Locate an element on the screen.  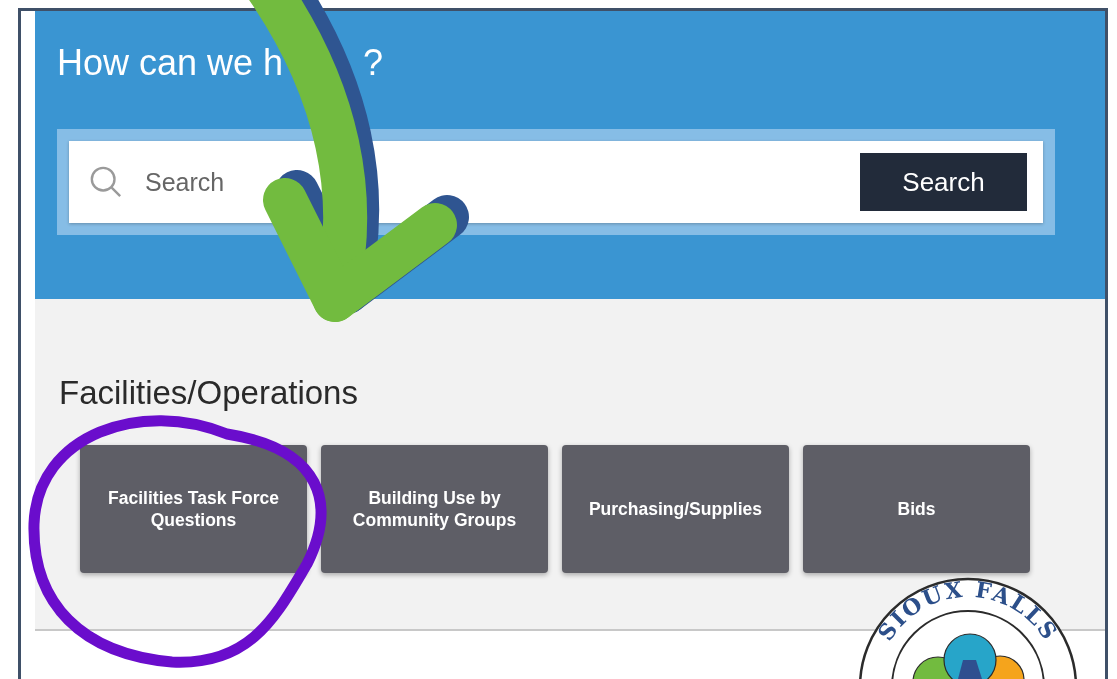
search-icon is located at coordinates (106, 182).